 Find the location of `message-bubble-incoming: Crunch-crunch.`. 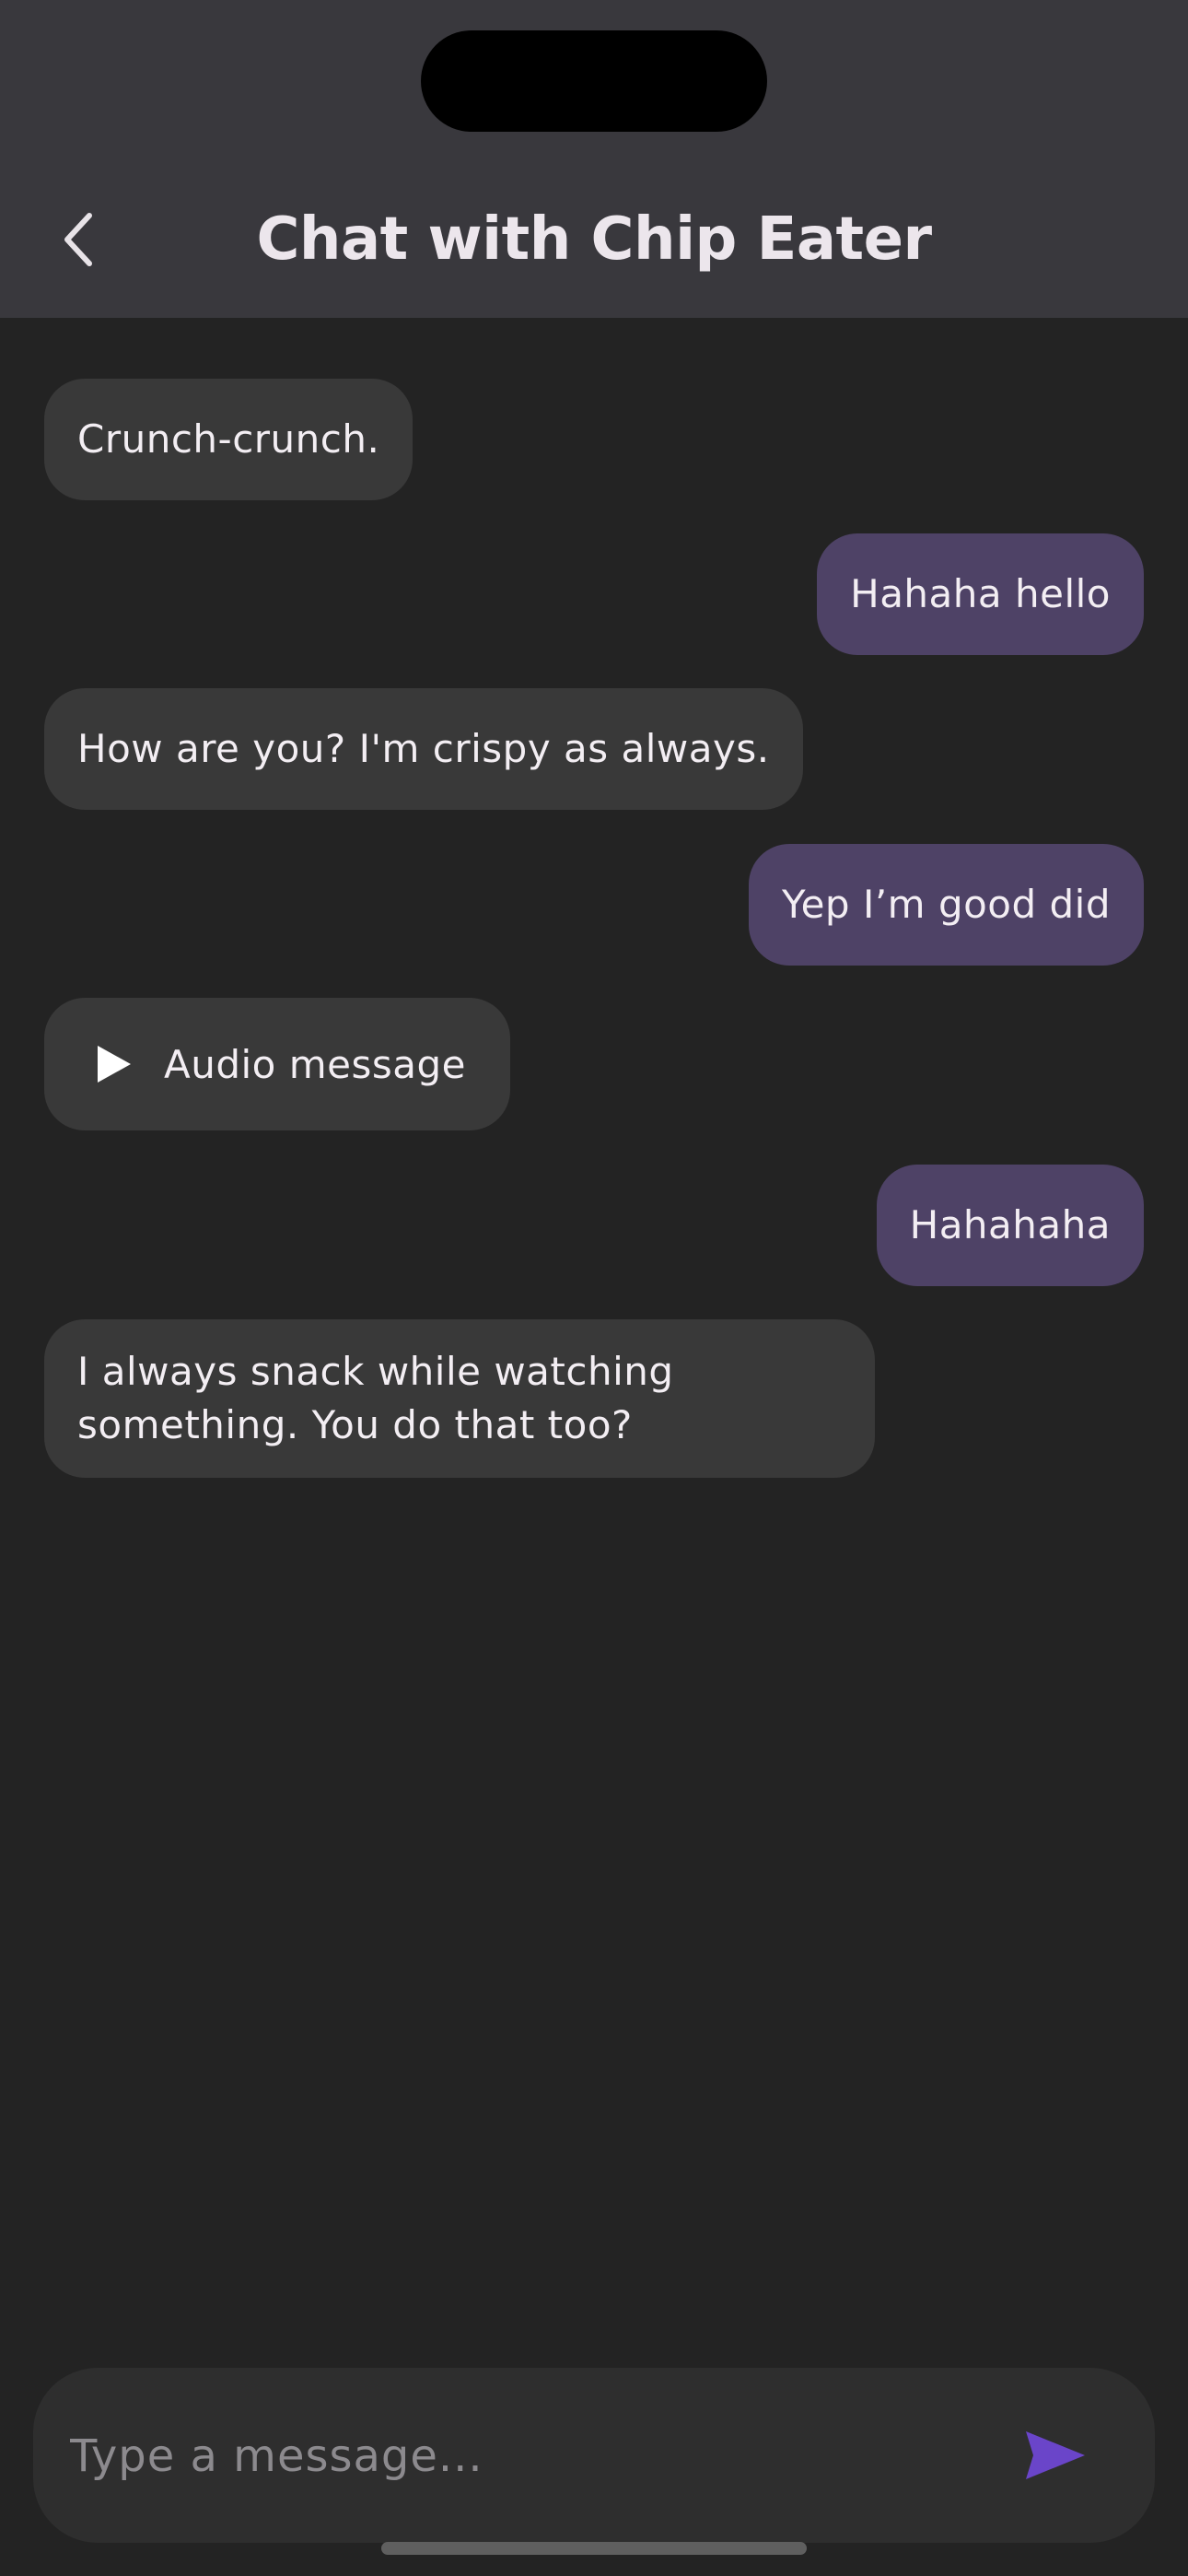

message-bubble-incoming: Crunch-crunch. is located at coordinates (228, 439).